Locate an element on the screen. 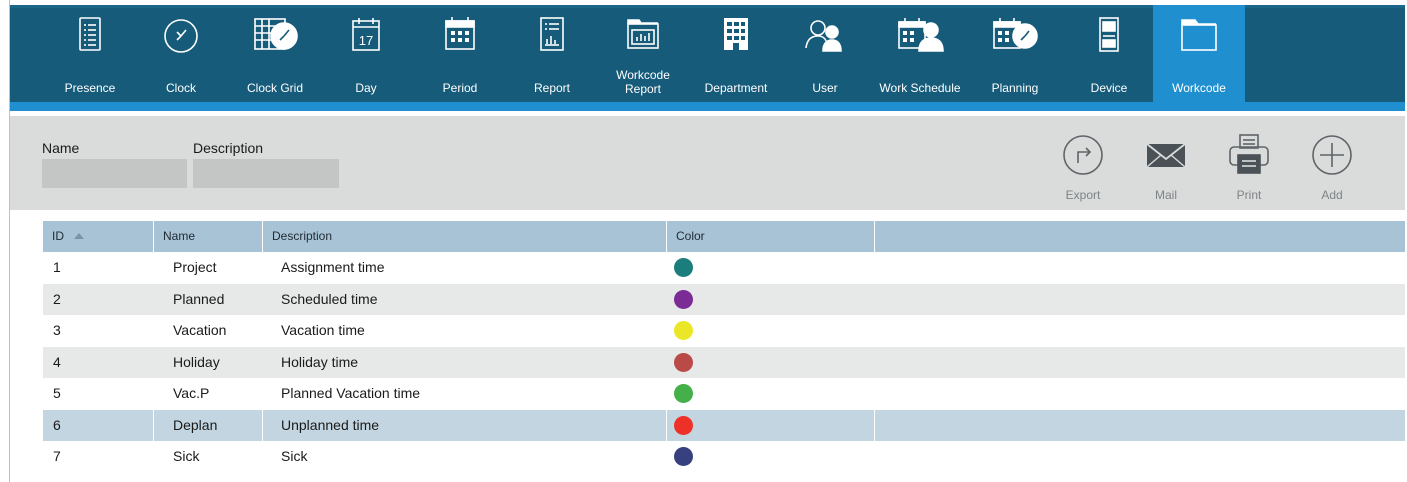 This screenshot has height=482, width=1407. description-filter-input is located at coordinates (266, 173).